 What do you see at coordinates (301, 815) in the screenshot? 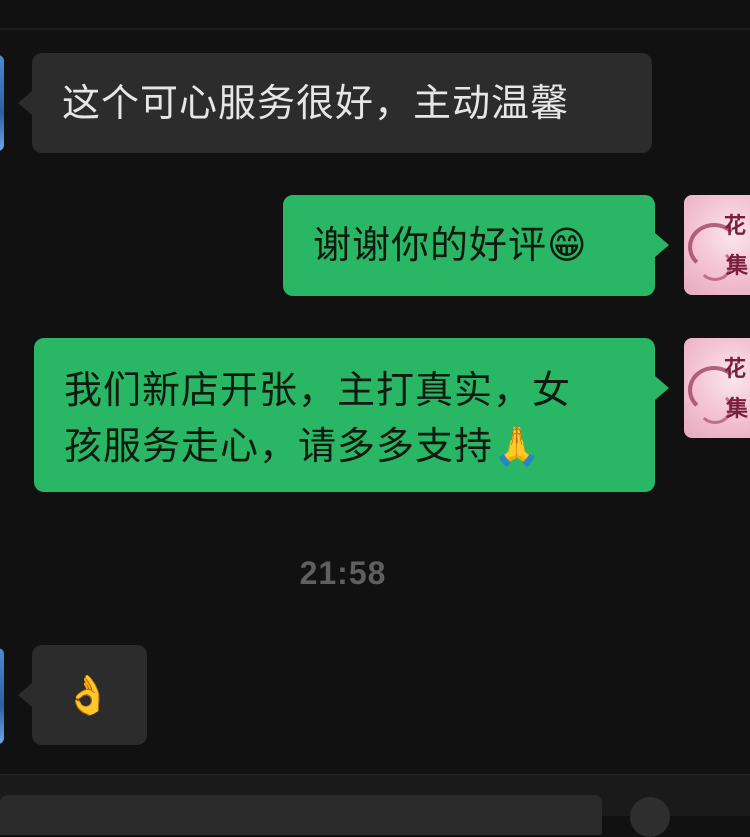
I see `message-input` at bounding box center [301, 815].